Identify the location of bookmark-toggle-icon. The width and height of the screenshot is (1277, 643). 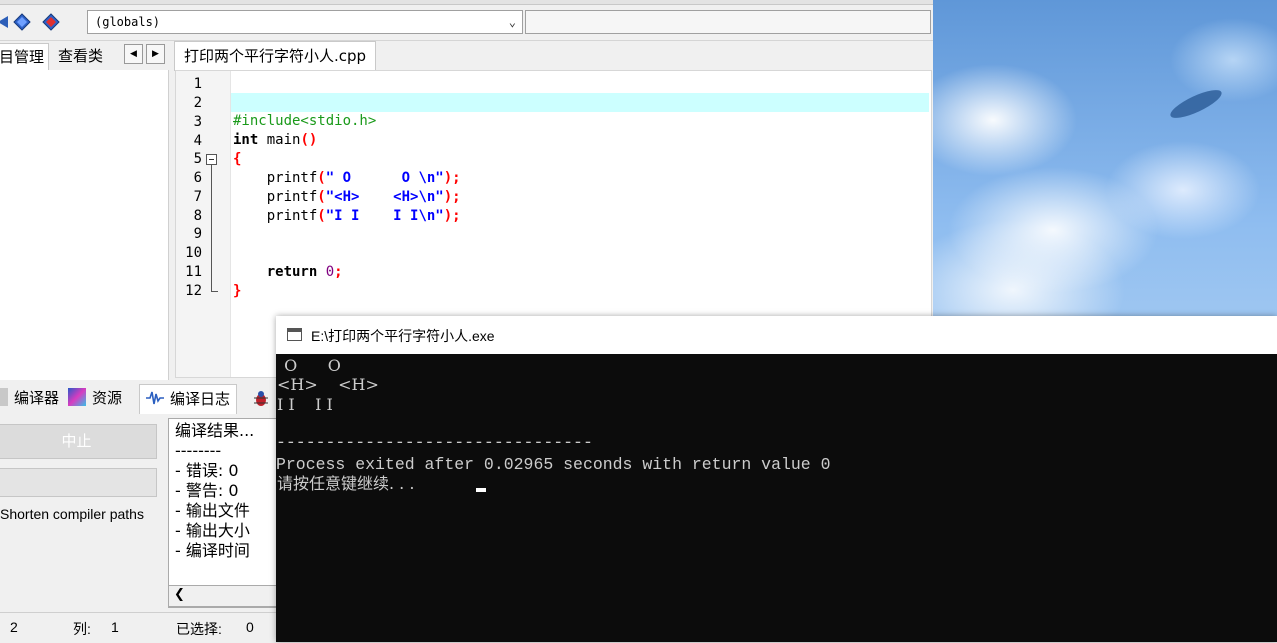
(22, 22).